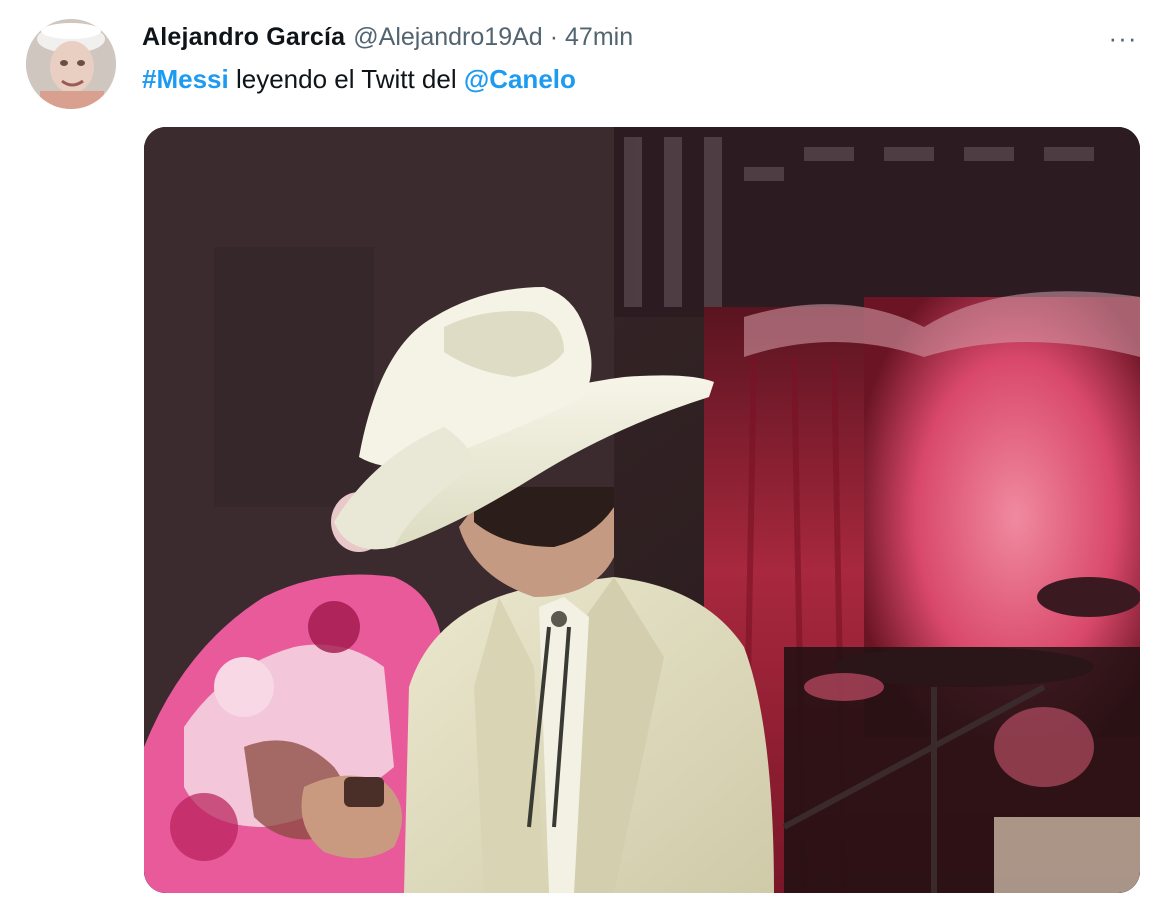 The width and height of the screenshot is (1163, 918). I want to click on more-options-icon: ···, so click(1123, 38).